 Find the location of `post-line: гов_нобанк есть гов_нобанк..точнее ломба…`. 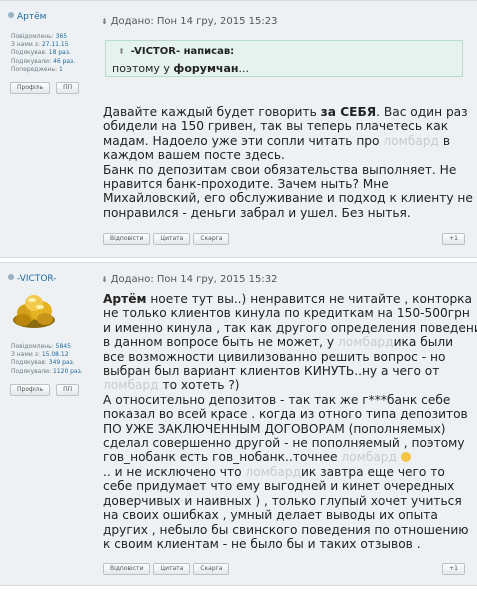

post-line: гов_нобанк есть гов_нобанк..точнее ломба… is located at coordinates (290, 457).